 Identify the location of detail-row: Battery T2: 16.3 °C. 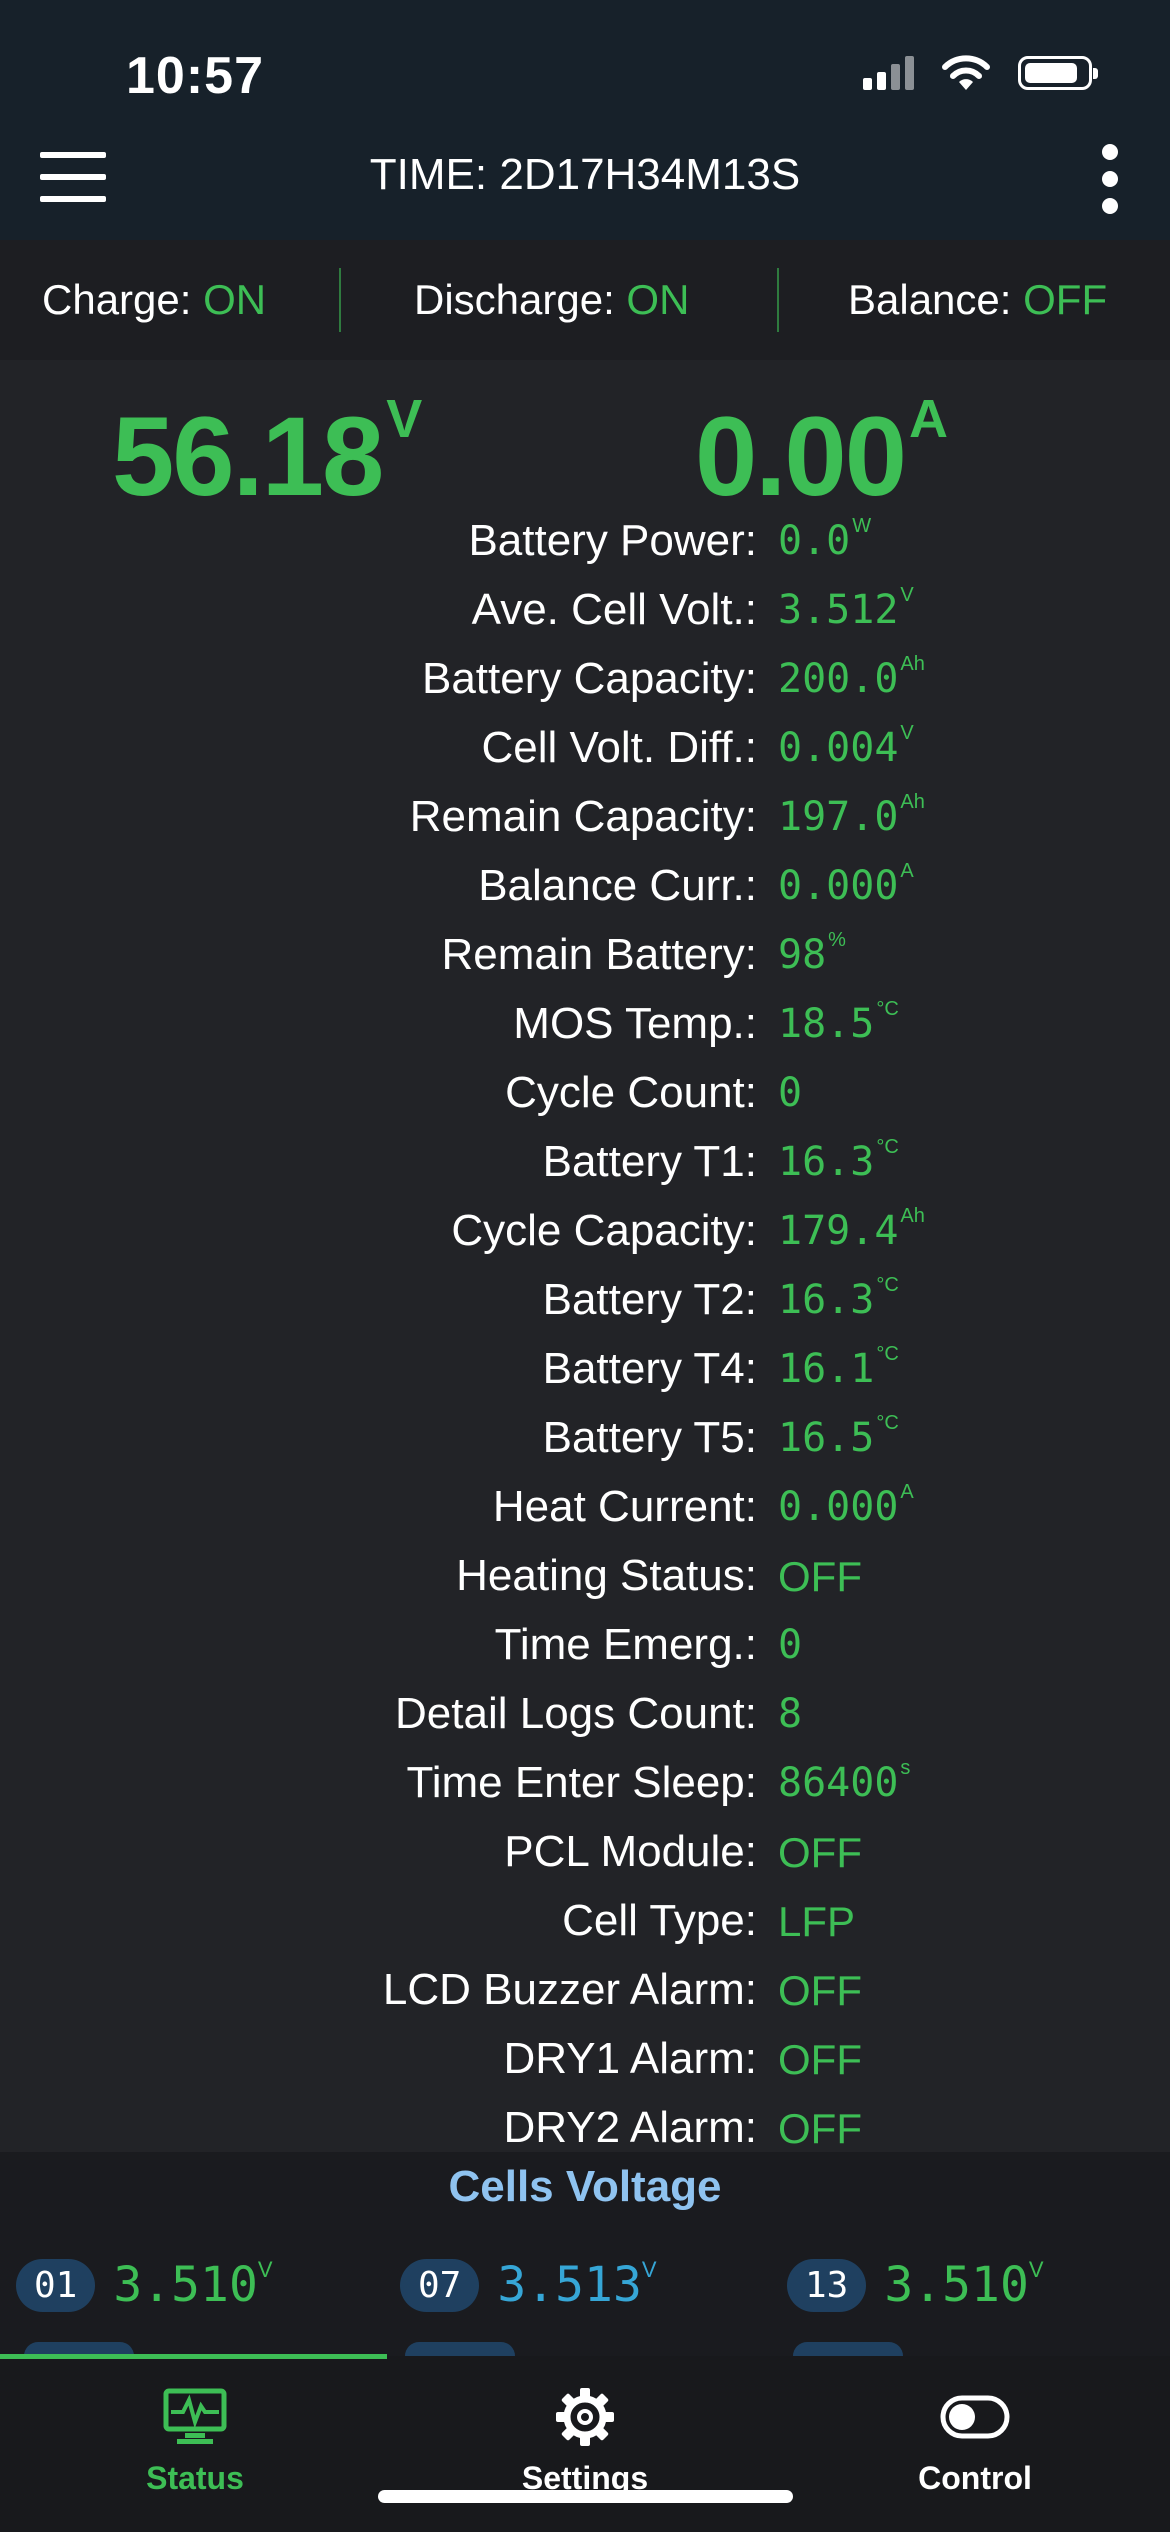
(585, 1307).